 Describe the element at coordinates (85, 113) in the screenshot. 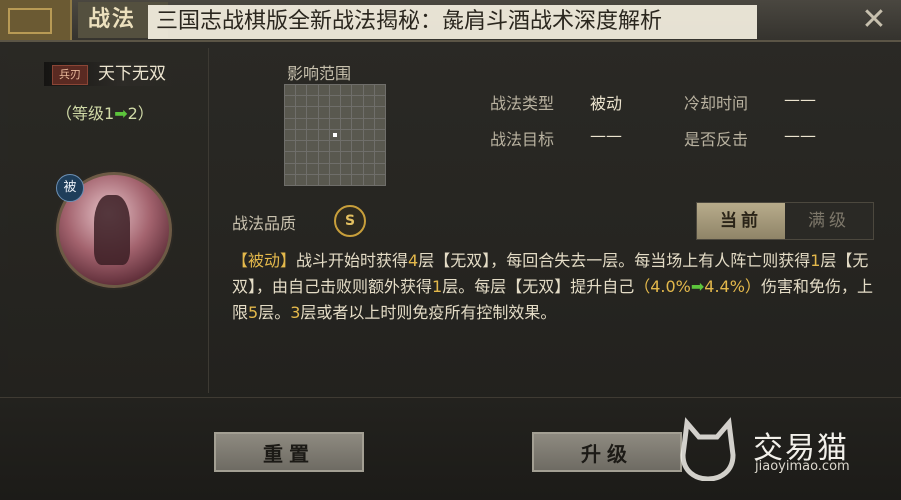

I see `level-from: （等级1` at that location.